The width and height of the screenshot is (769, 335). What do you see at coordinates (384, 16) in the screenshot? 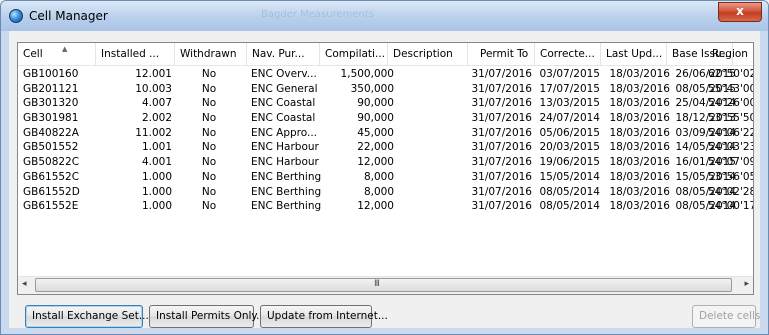
I see `title-bar: Bagder Measurements Cell Manager x` at bounding box center [384, 16].